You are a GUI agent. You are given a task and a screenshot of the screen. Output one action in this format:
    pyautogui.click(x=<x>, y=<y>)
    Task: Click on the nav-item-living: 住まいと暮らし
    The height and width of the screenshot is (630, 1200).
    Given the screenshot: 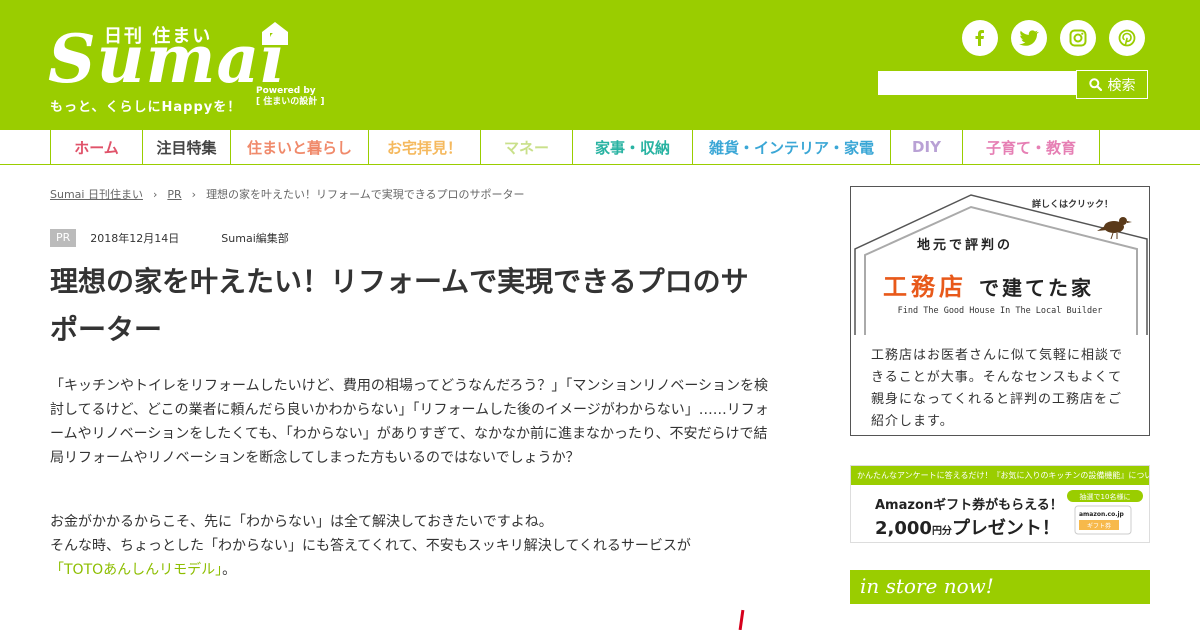 What is the action you would take?
    pyautogui.click(x=300, y=147)
    